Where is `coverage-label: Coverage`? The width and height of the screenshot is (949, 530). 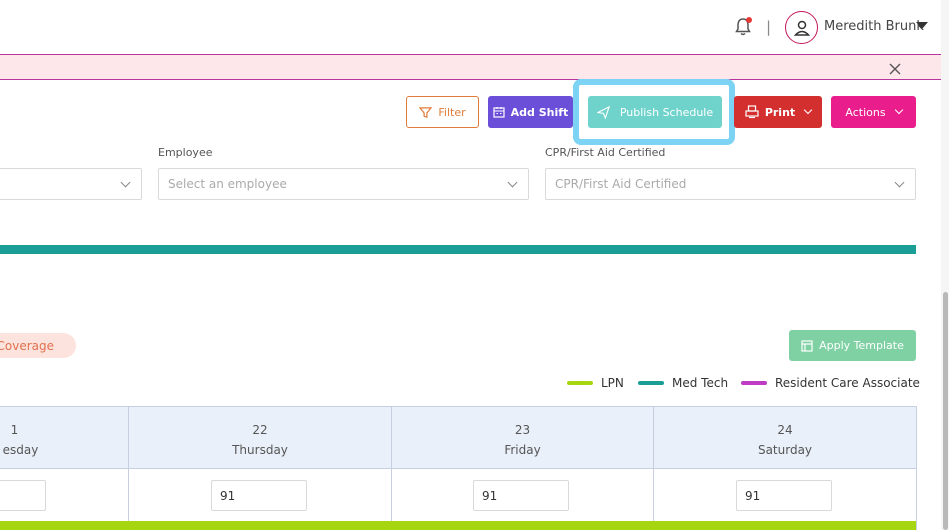
coverage-label: Coverage is located at coordinates (27, 345).